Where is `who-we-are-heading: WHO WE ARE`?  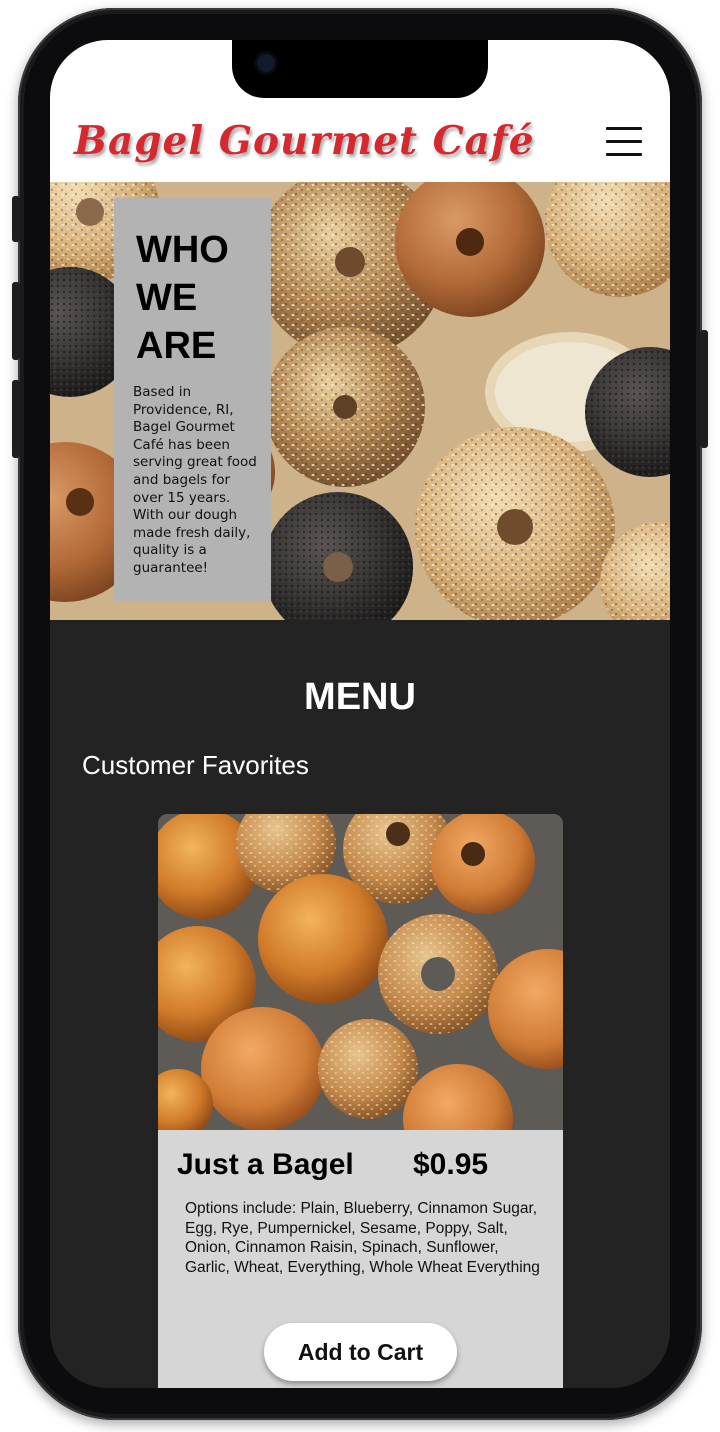
who-we-are-heading: WHO WE ARE is located at coordinates (191, 298).